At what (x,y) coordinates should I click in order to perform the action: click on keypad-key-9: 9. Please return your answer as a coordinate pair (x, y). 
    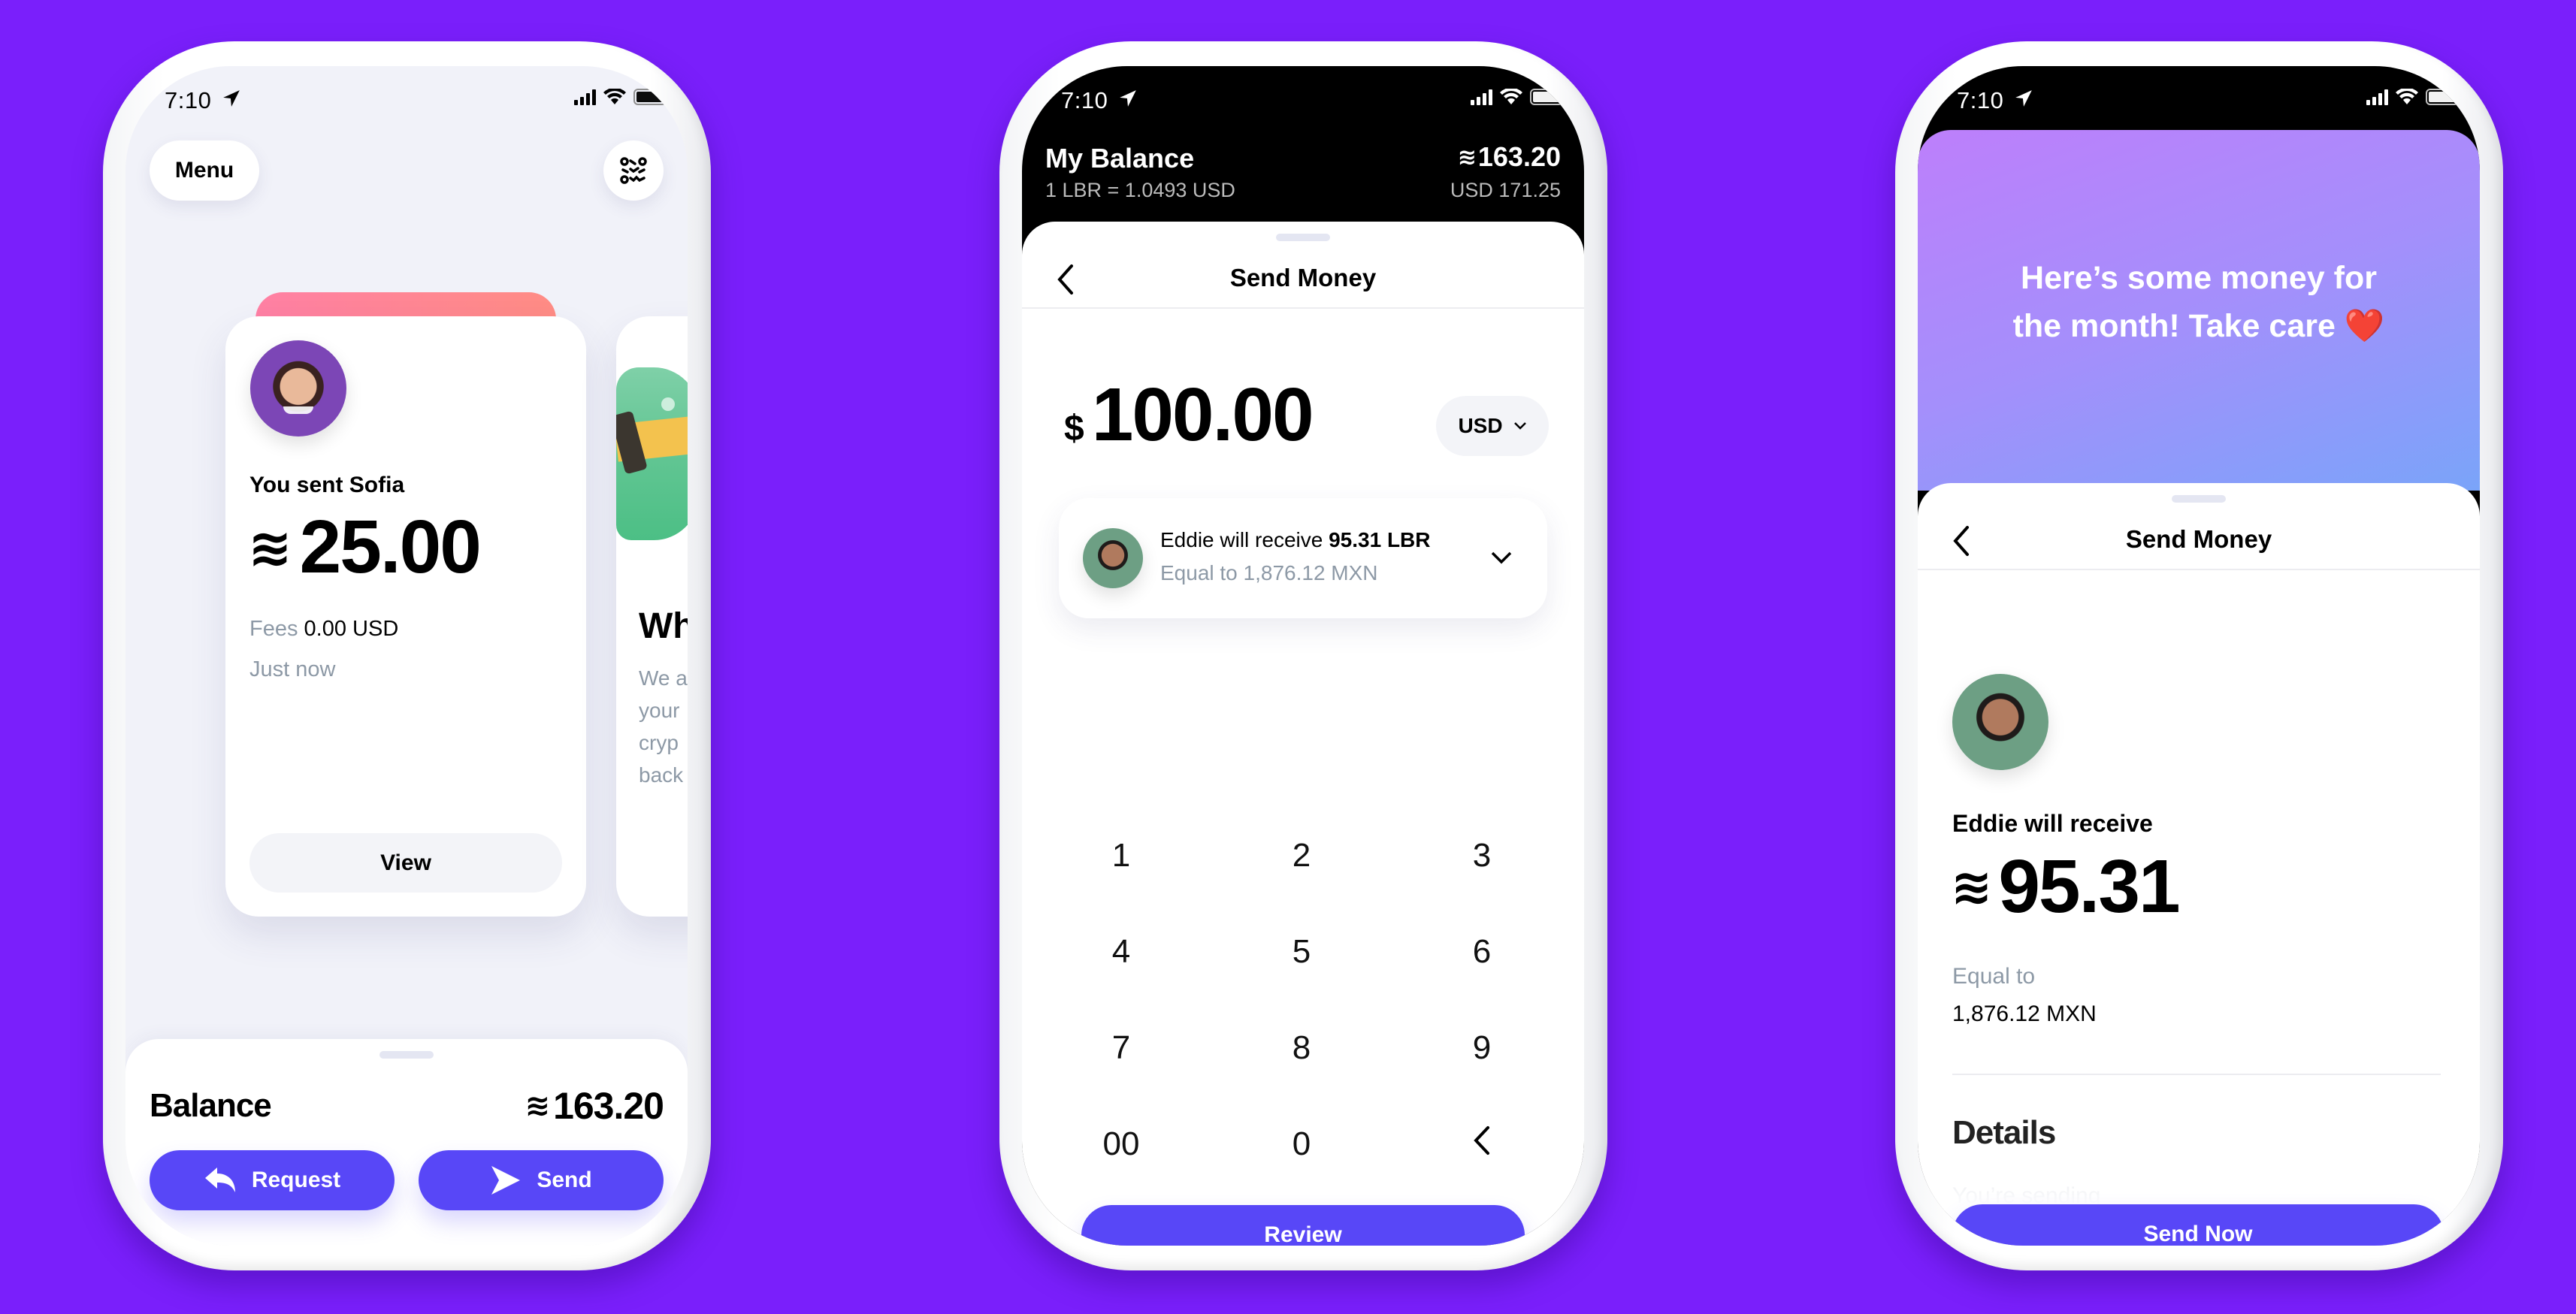
    Looking at the image, I should click on (1482, 1048).